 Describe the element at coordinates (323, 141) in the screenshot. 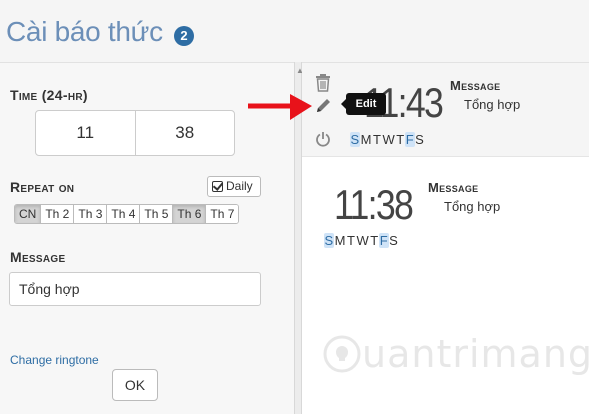

I see `power-icon` at that location.